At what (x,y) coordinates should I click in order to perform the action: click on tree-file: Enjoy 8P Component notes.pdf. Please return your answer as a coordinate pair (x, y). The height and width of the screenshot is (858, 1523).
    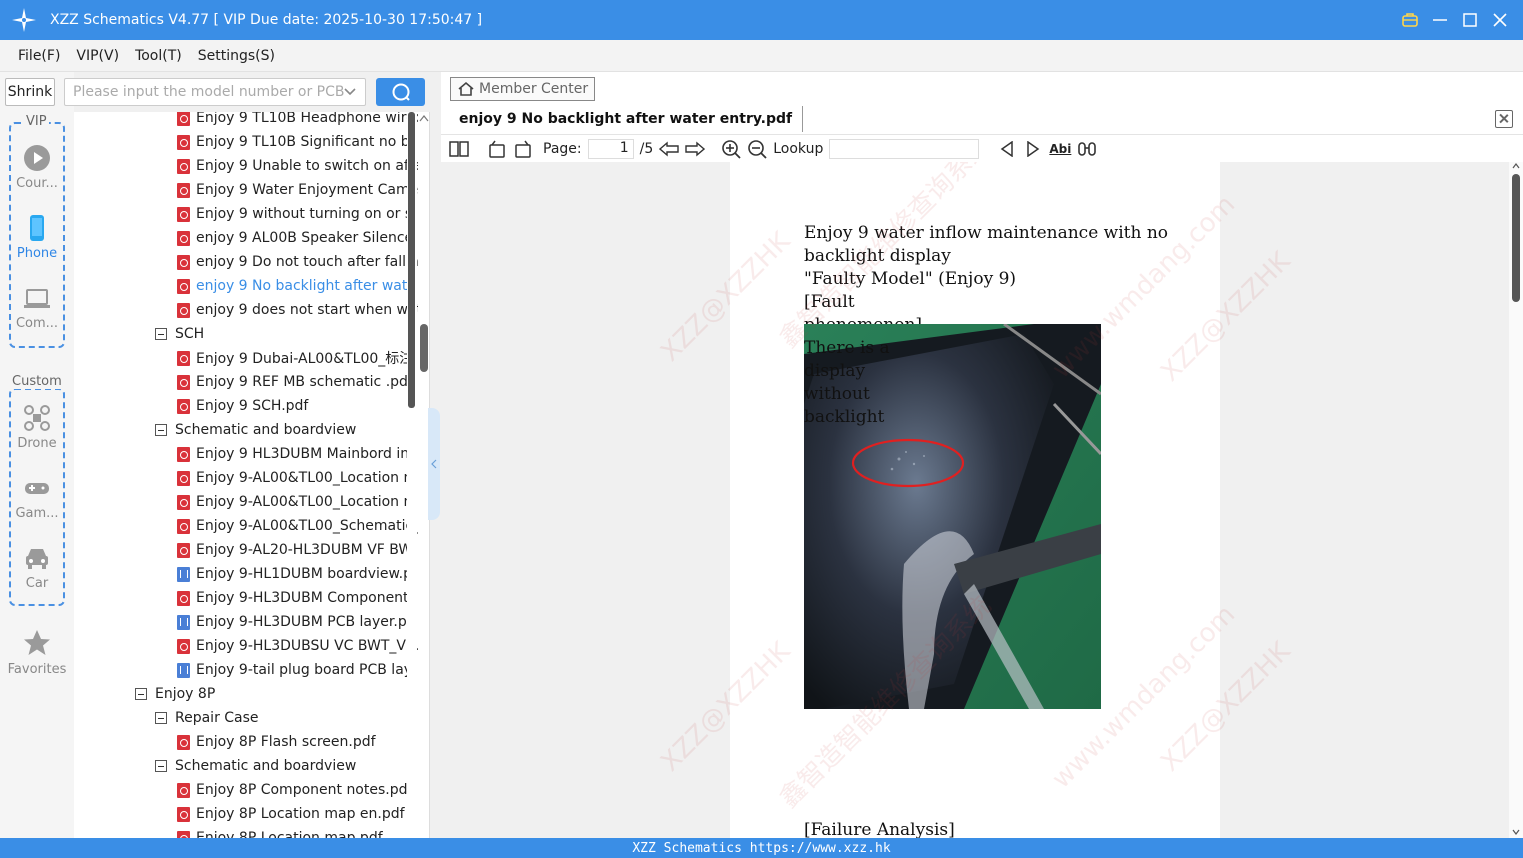
    Looking at the image, I should click on (294, 790).